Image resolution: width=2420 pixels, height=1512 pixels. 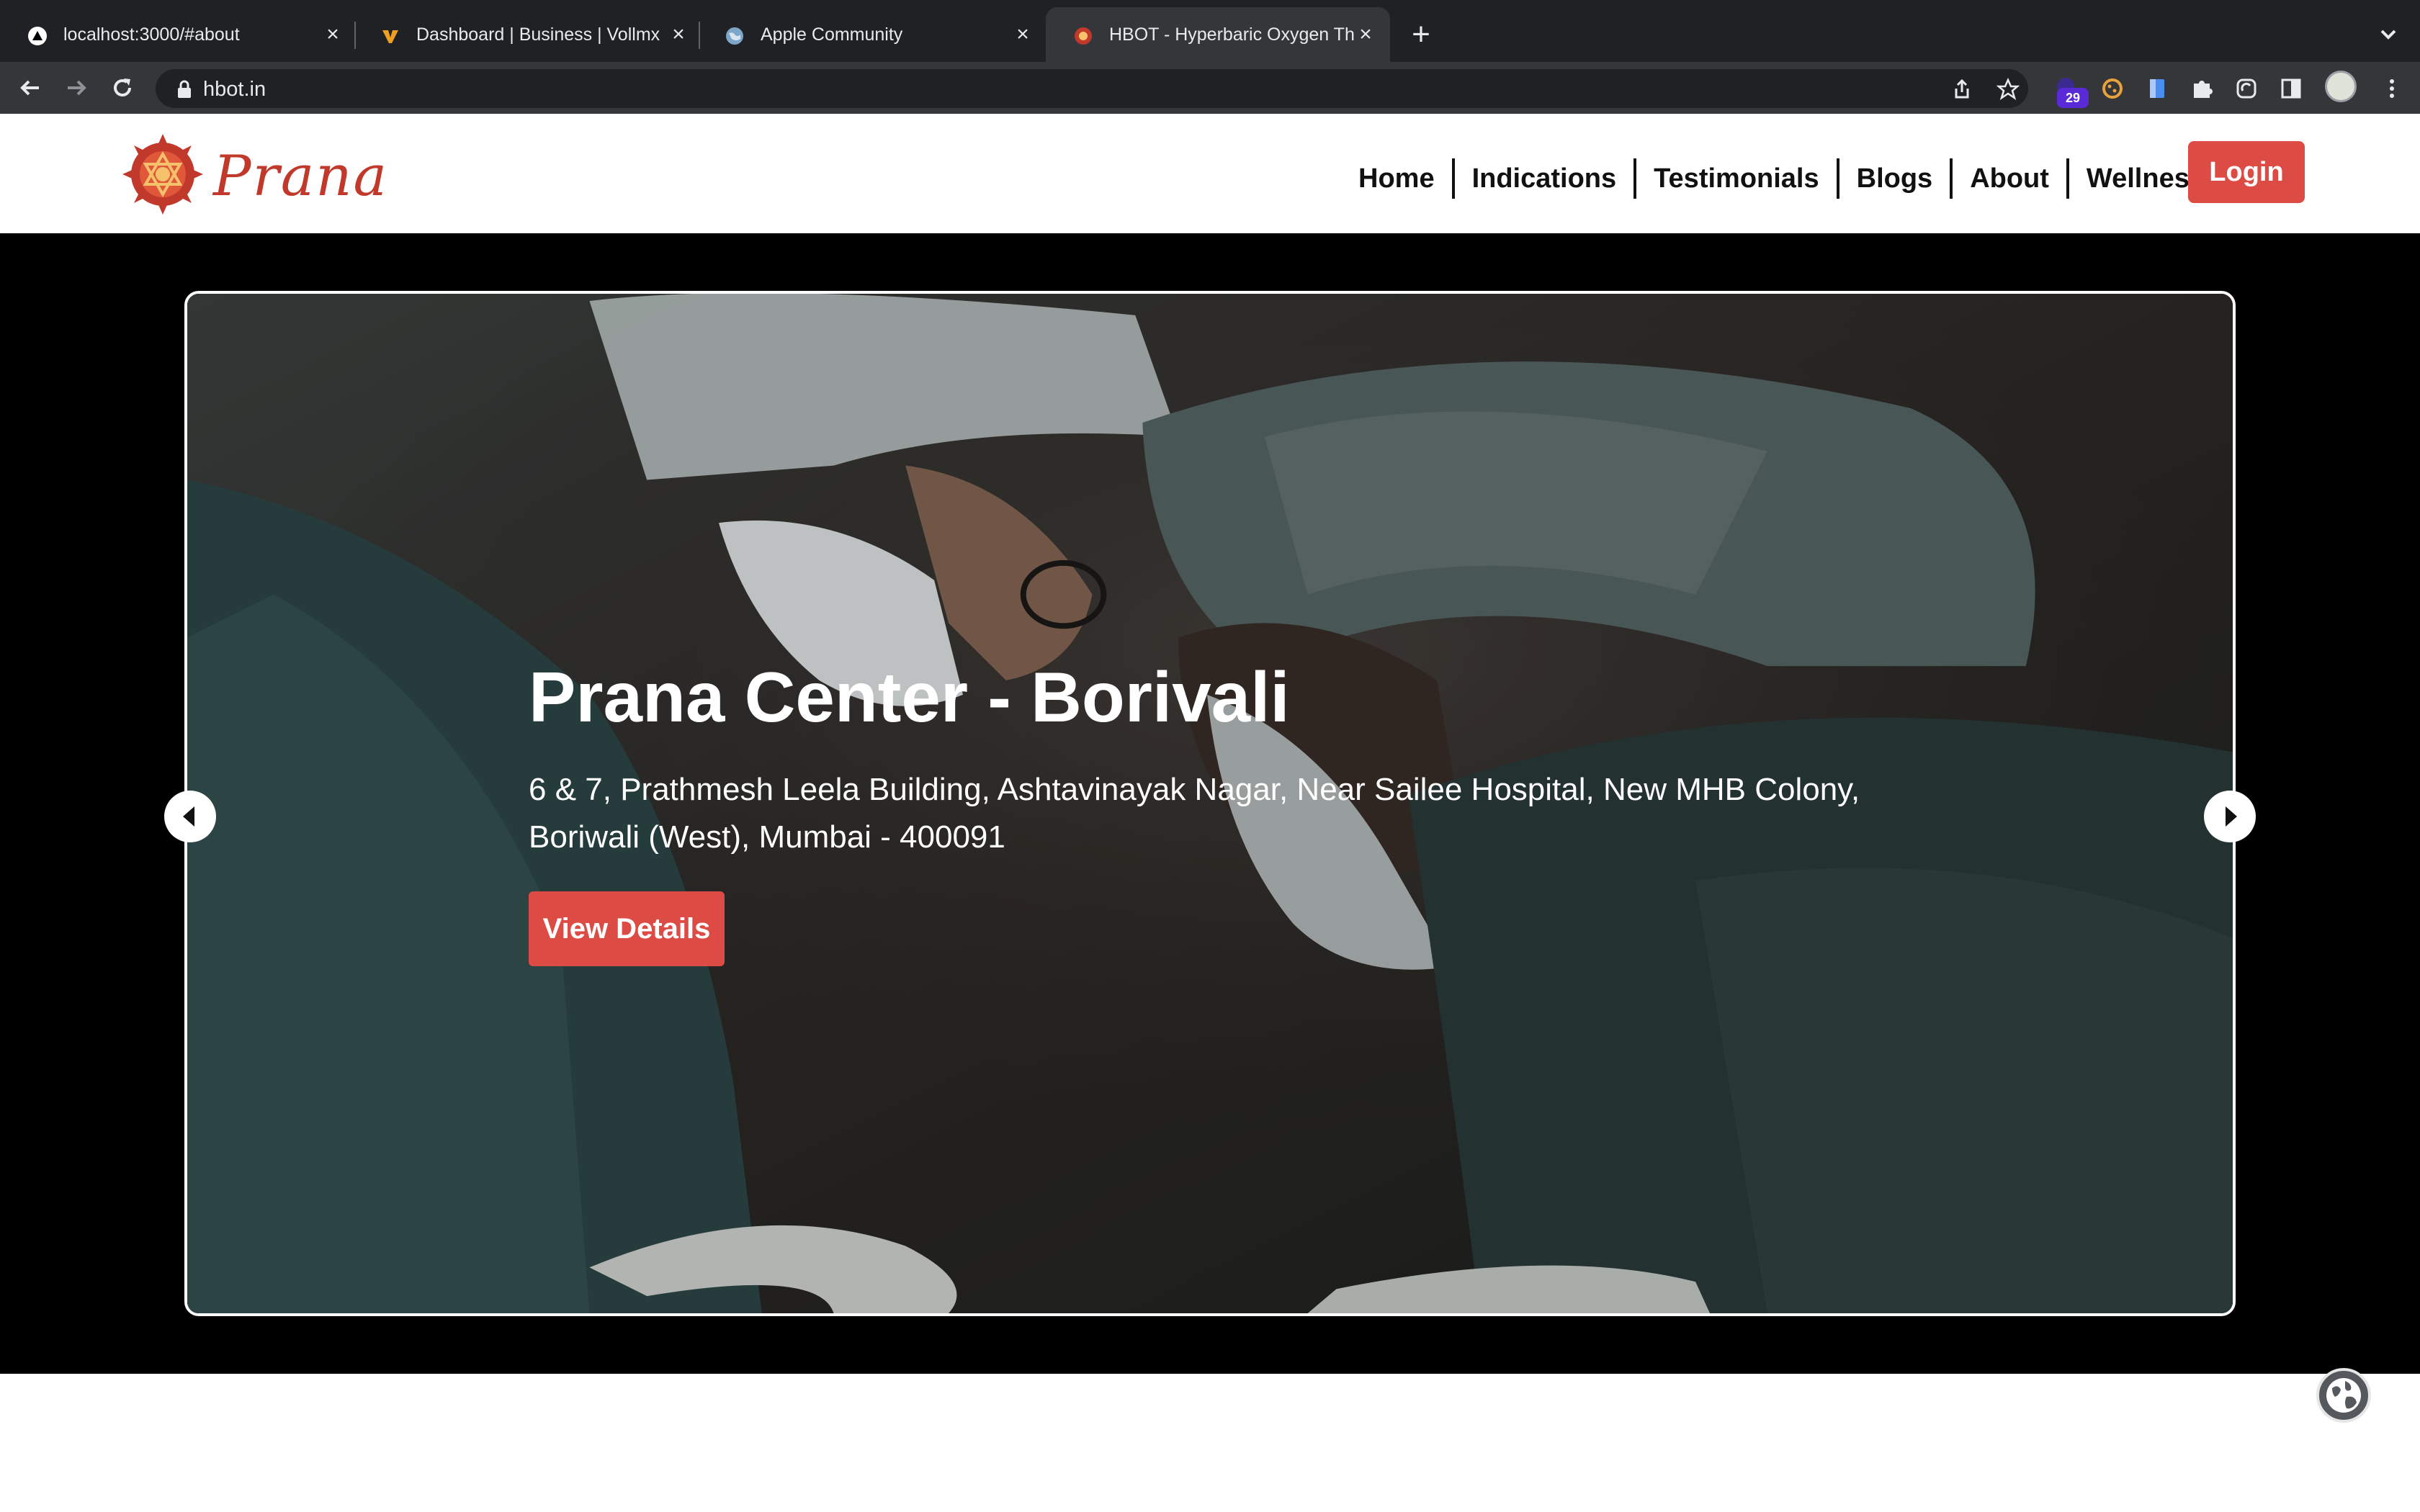 I want to click on lock-icon, so click(x=185, y=89).